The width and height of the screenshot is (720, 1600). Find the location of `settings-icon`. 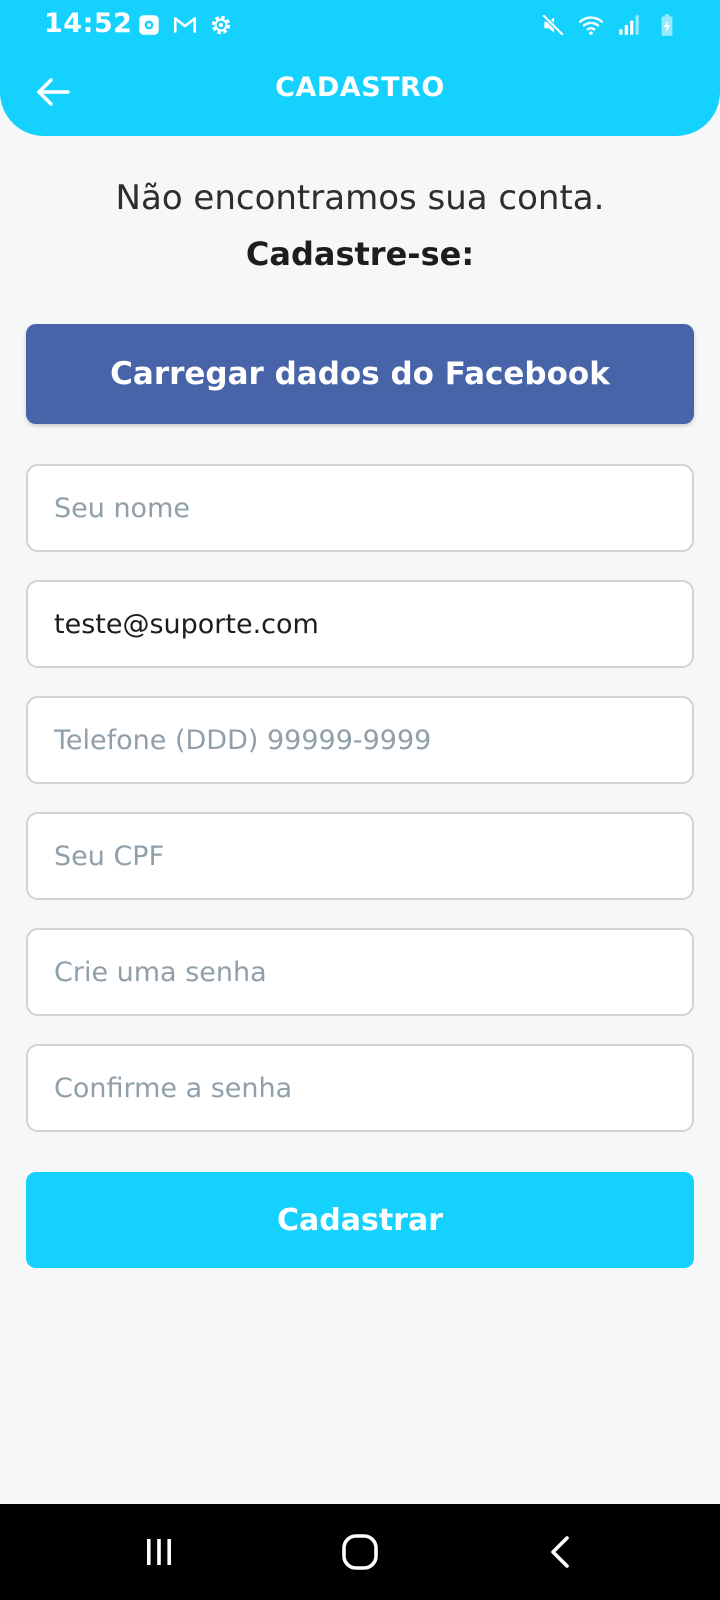

settings-icon is located at coordinates (221, 25).